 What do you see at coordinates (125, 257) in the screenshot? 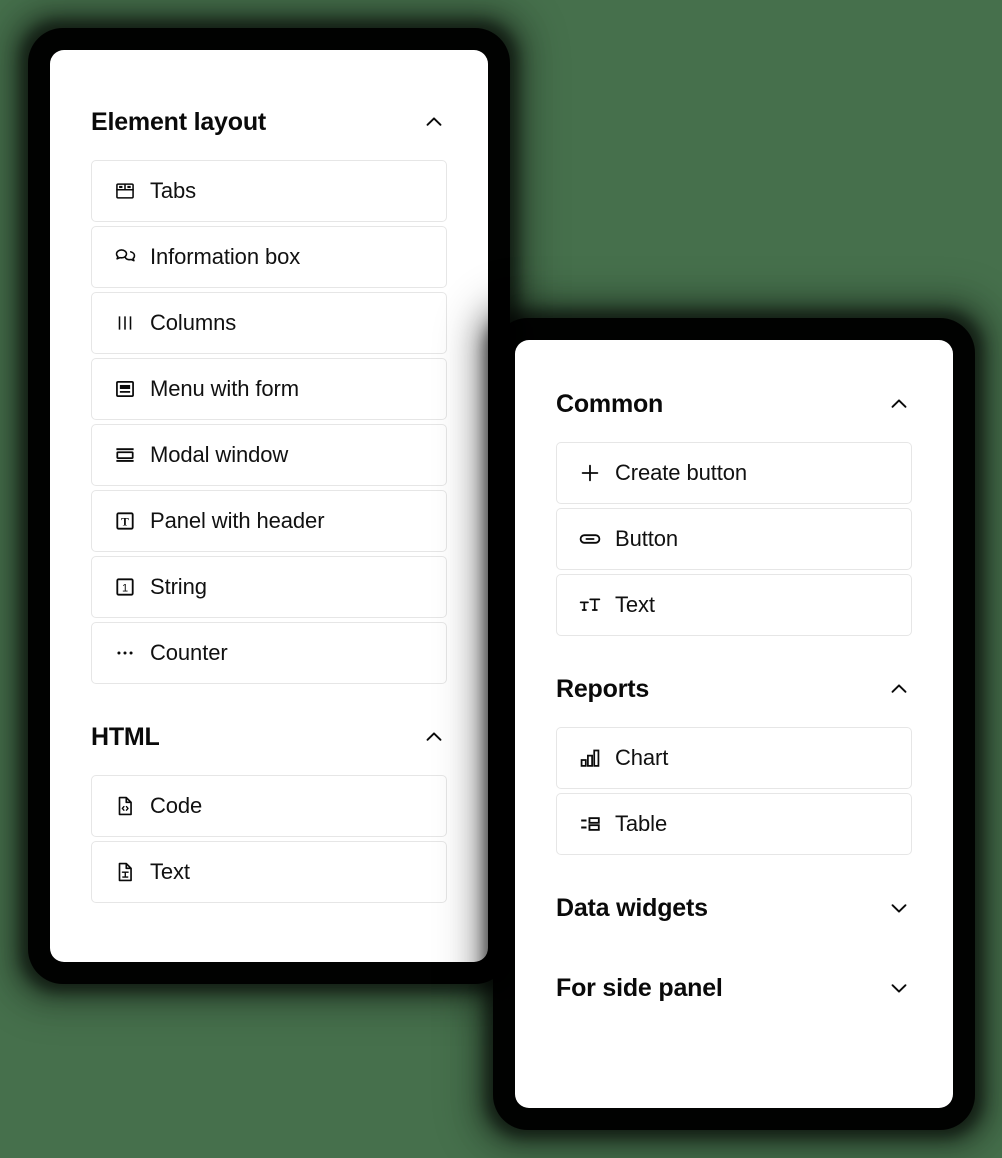
I see `speech-bubbles-icon` at bounding box center [125, 257].